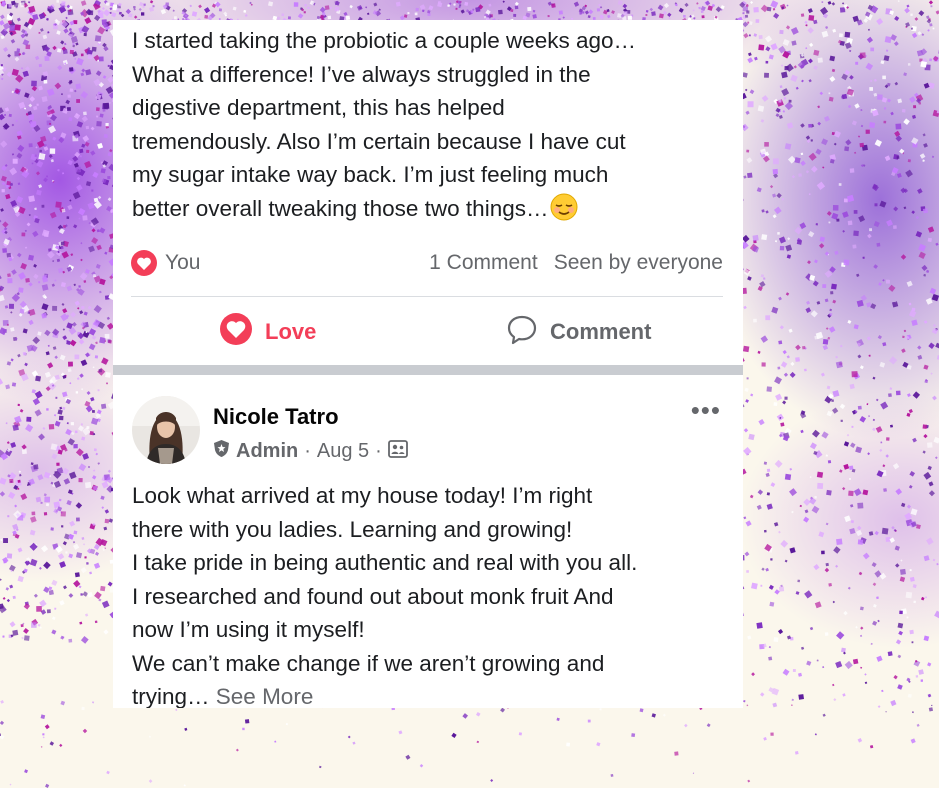 Image resolution: width=939 pixels, height=788 pixels. Describe the element at coordinates (144, 263) in the screenshot. I see `heart-reaction-icon` at that location.